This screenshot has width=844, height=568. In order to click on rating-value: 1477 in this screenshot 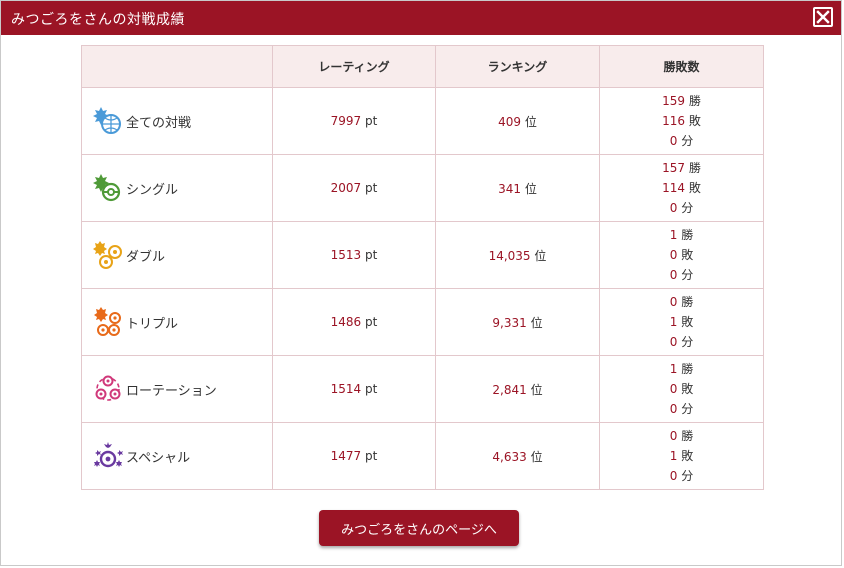, I will do `click(346, 456)`.